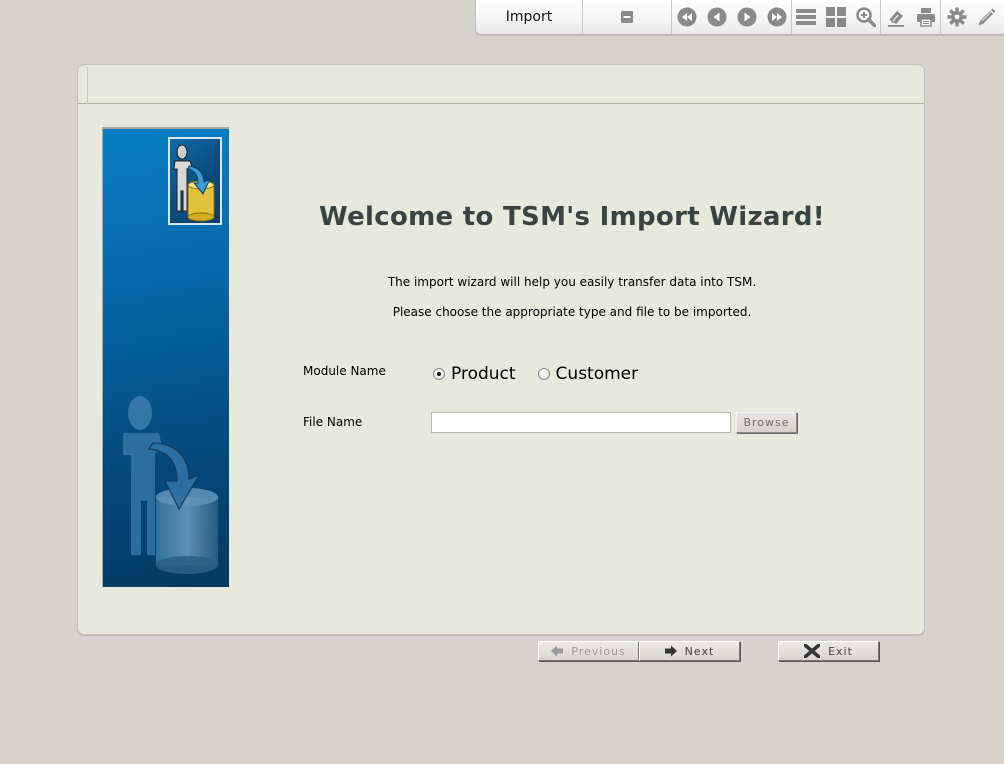 This screenshot has width=1004, height=764. Describe the element at coordinates (812, 651) in the screenshot. I see `close-icon` at that location.